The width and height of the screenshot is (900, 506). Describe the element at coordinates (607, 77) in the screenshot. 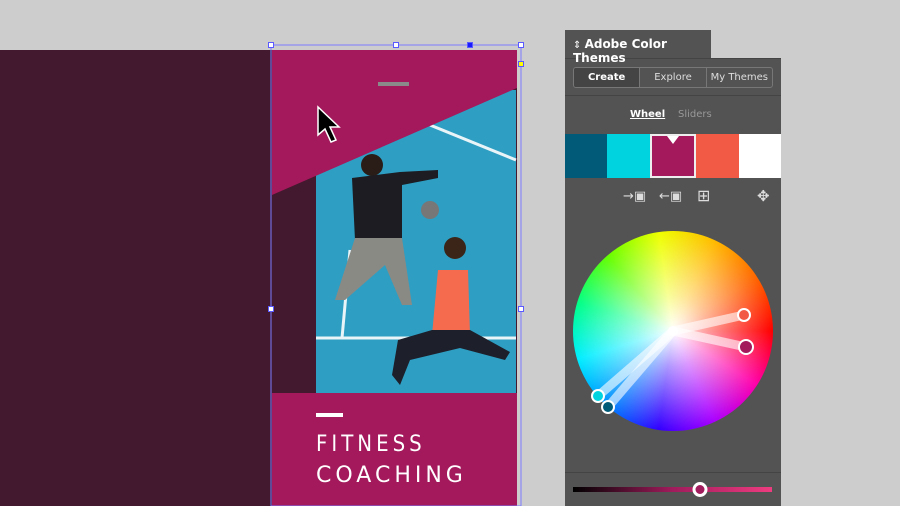

I see `tab-create: Create` at that location.